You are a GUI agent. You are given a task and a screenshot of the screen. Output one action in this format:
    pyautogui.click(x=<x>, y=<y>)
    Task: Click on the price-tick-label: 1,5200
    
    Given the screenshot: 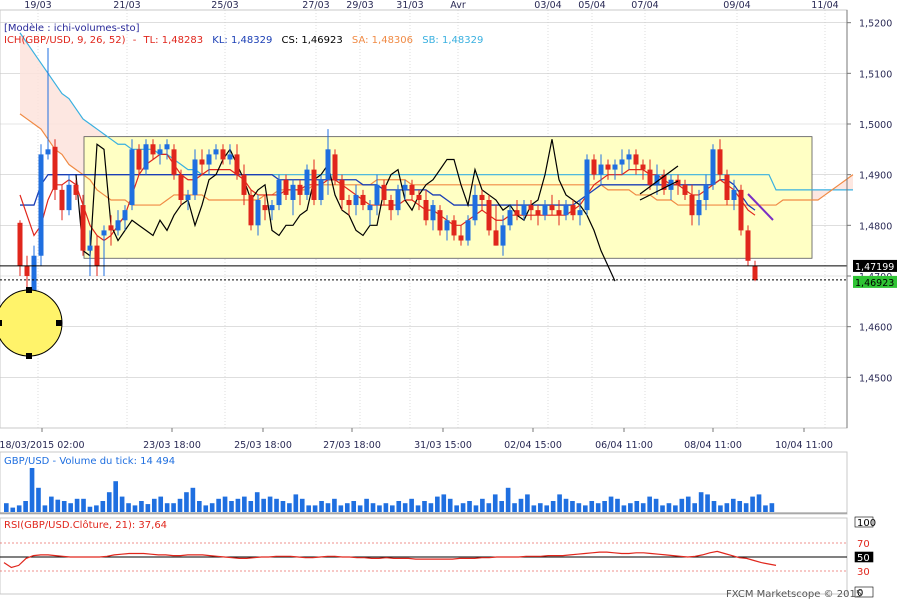 What is the action you would take?
    pyautogui.click(x=875, y=24)
    